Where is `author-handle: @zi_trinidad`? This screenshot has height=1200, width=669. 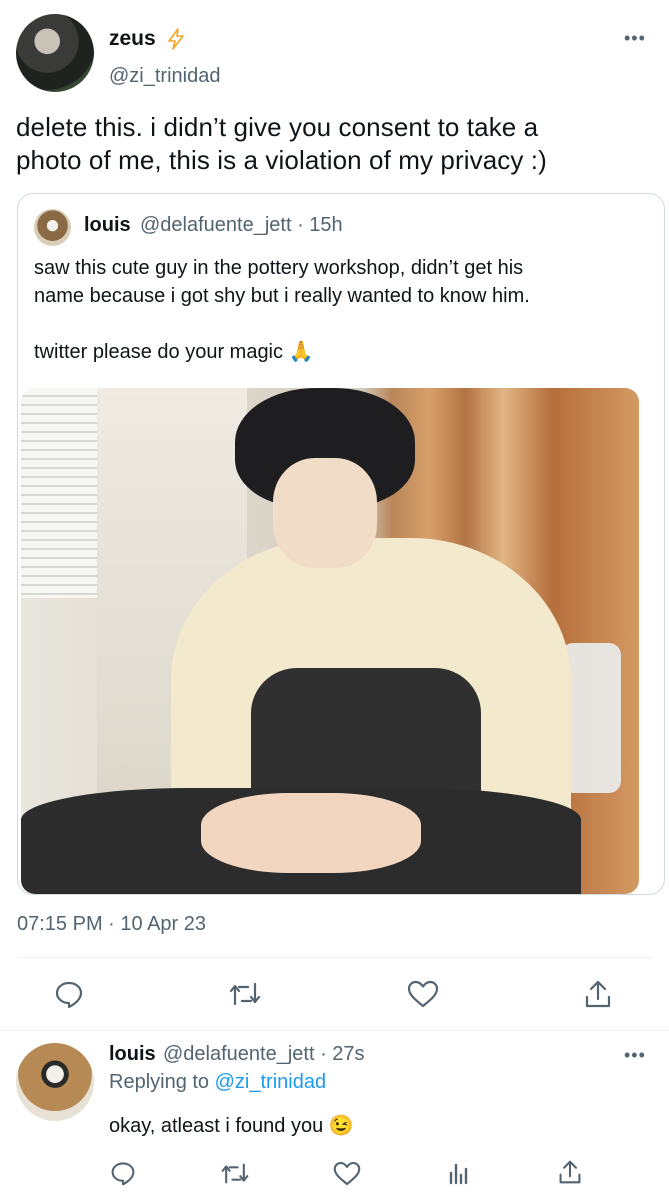 author-handle: @zi_trinidad is located at coordinates (164, 76).